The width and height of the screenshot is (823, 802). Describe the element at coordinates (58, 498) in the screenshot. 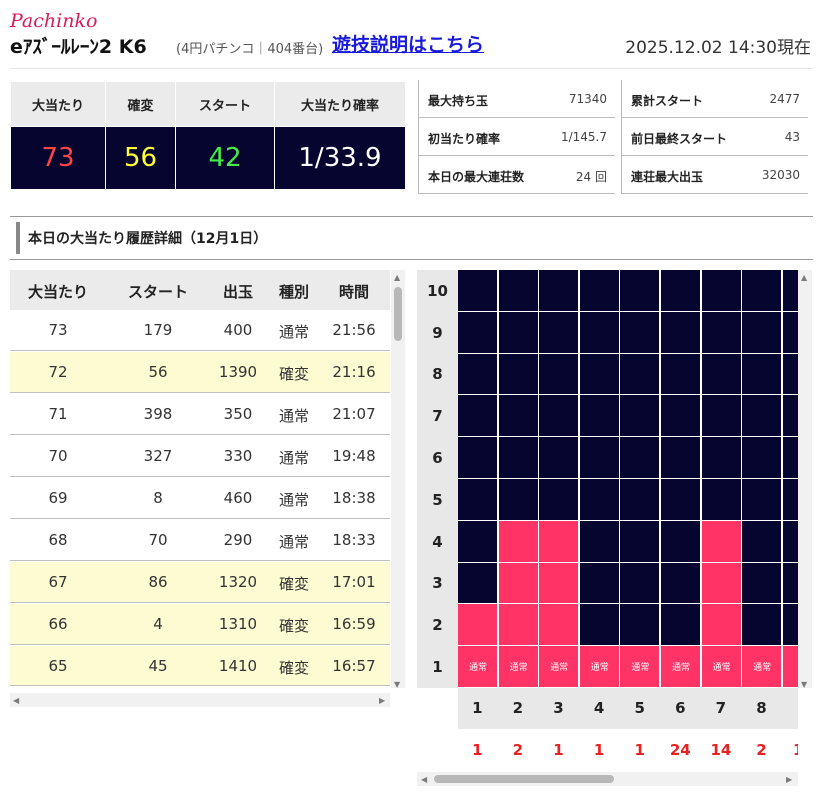

I see `cell-hit: 69` at that location.